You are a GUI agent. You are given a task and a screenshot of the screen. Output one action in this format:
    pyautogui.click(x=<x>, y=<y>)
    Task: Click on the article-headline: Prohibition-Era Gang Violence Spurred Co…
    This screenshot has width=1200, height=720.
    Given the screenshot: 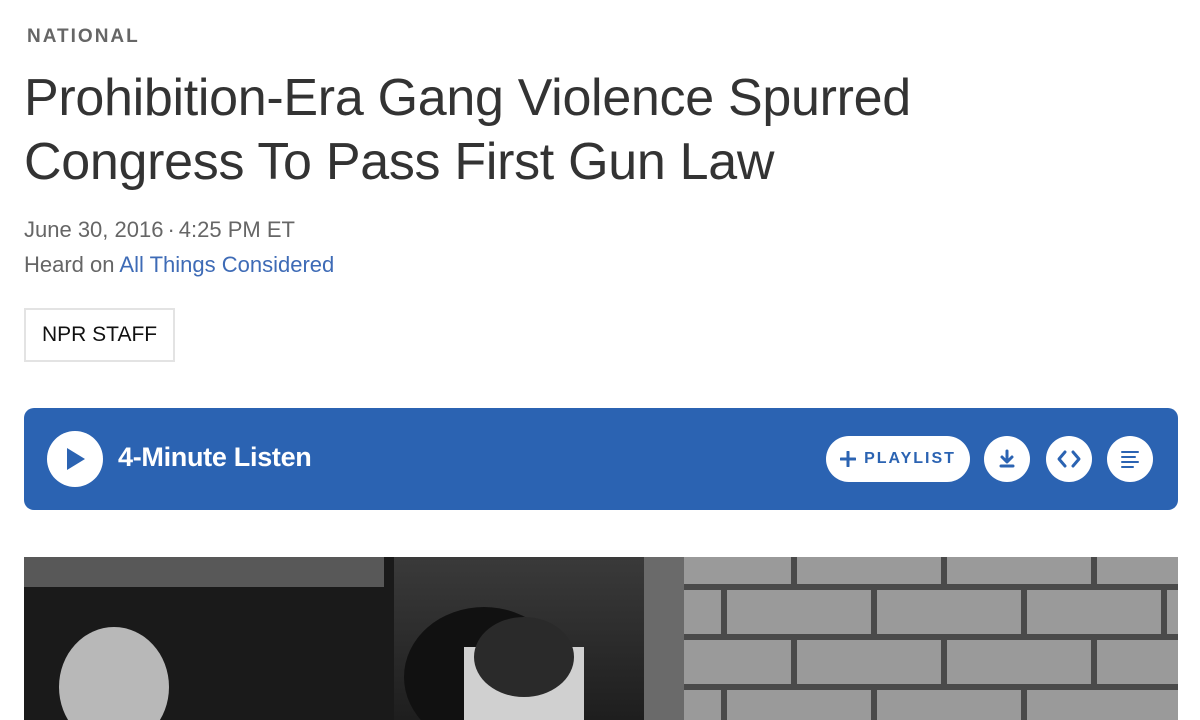 What is the action you would take?
    pyautogui.click(x=467, y=130)
    